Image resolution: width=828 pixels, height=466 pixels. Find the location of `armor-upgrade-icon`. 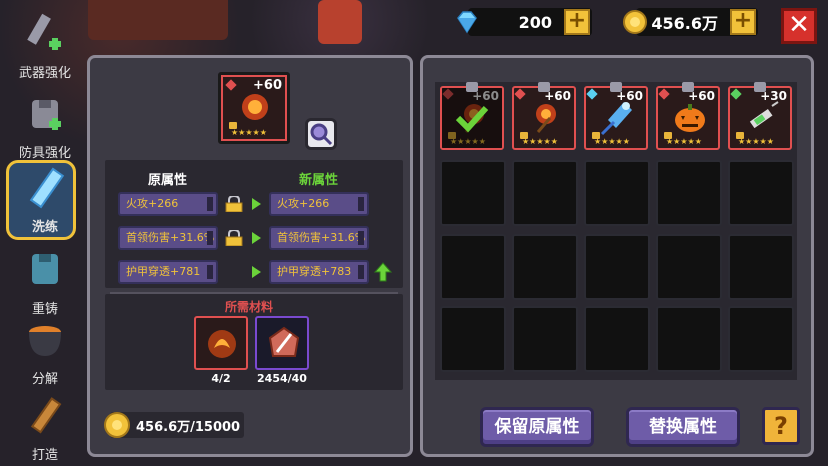

armor-upgrade-icon is located at coordinates (46, 115).